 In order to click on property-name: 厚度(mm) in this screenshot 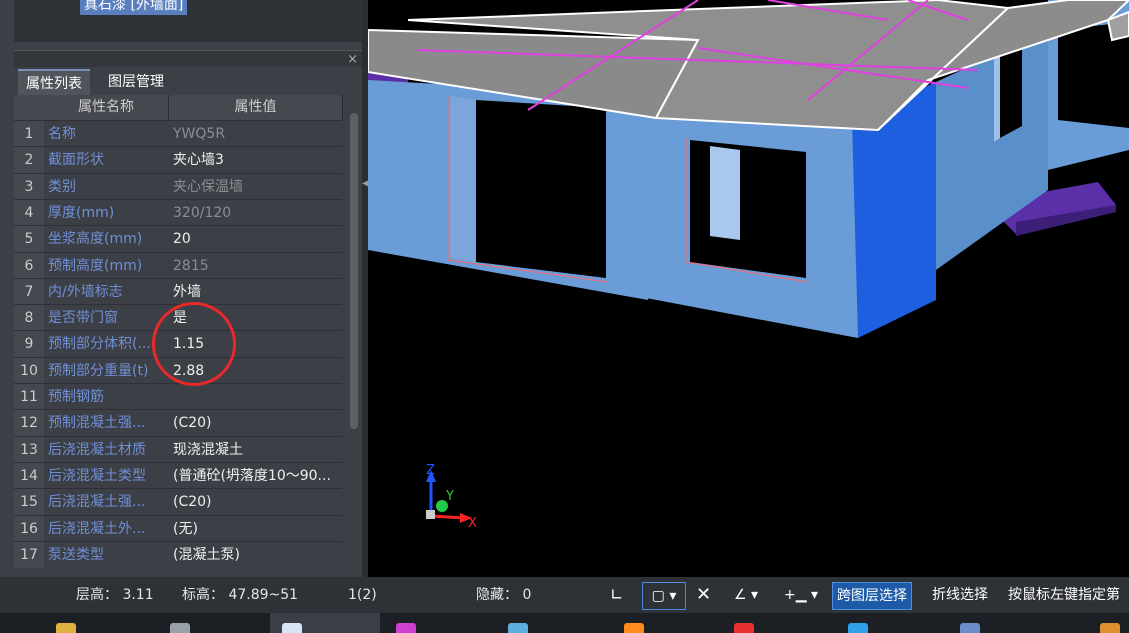, I will do `click(108, 212)`.